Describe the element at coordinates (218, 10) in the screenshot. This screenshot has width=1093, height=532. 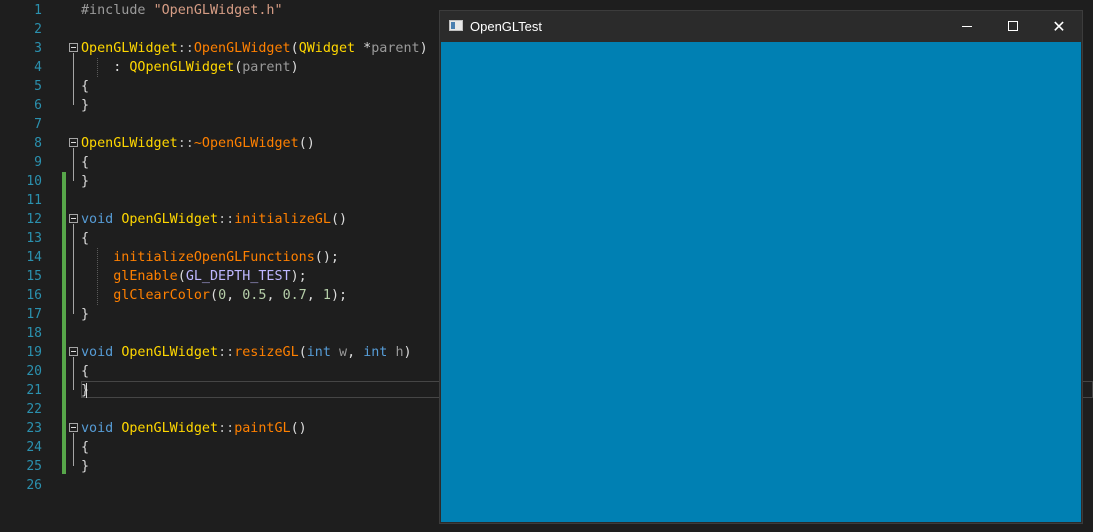
I see `code-token: "OpenGLWidget.h"` at that location.